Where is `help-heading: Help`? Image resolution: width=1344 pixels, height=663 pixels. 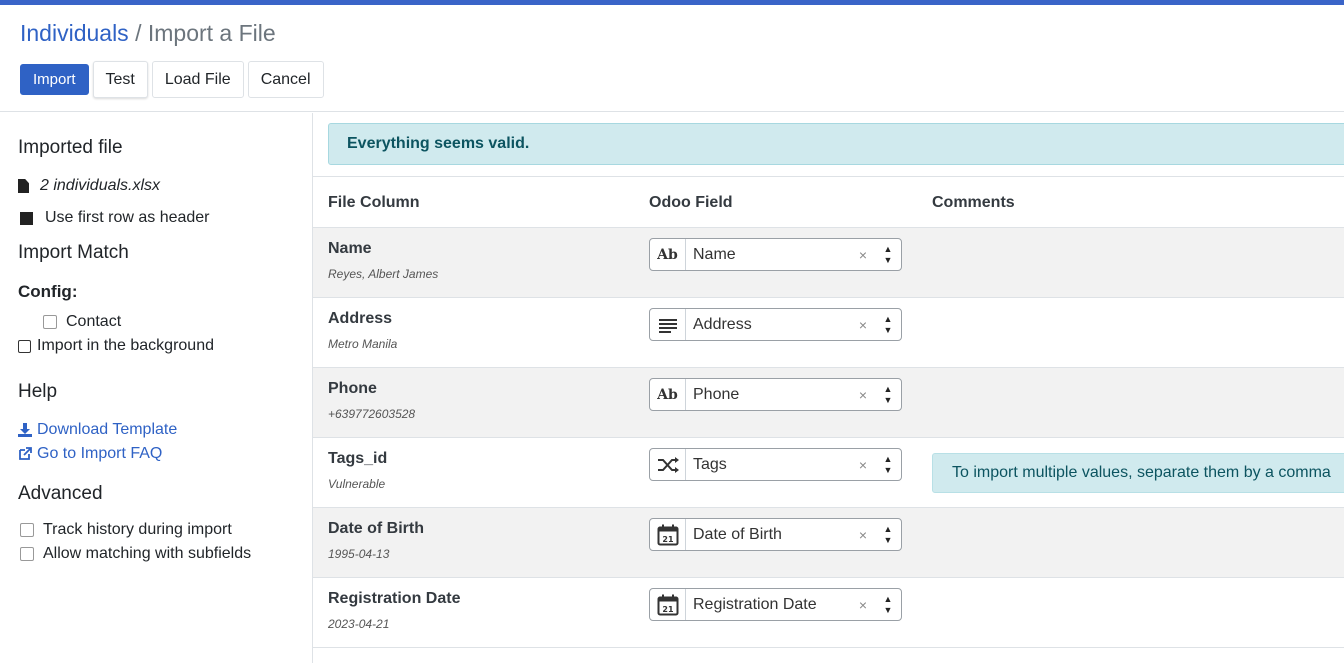
help-heading: Help is located at coordinates (38, 391).